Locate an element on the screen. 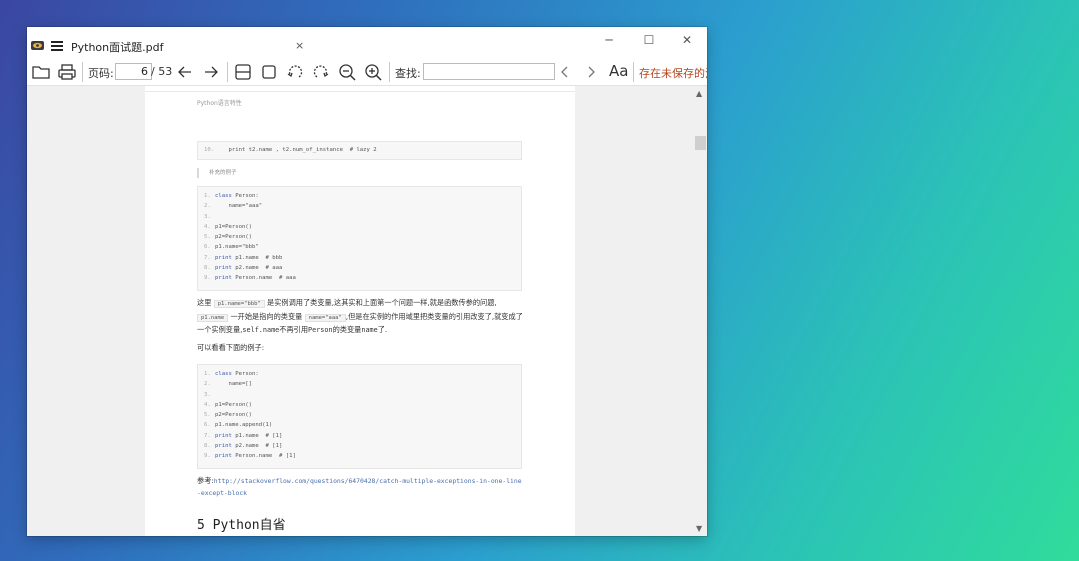 Image resolution: width=1079 pixels, height=561 pixels. scroll-thumb is located at coordinates (700, 143).